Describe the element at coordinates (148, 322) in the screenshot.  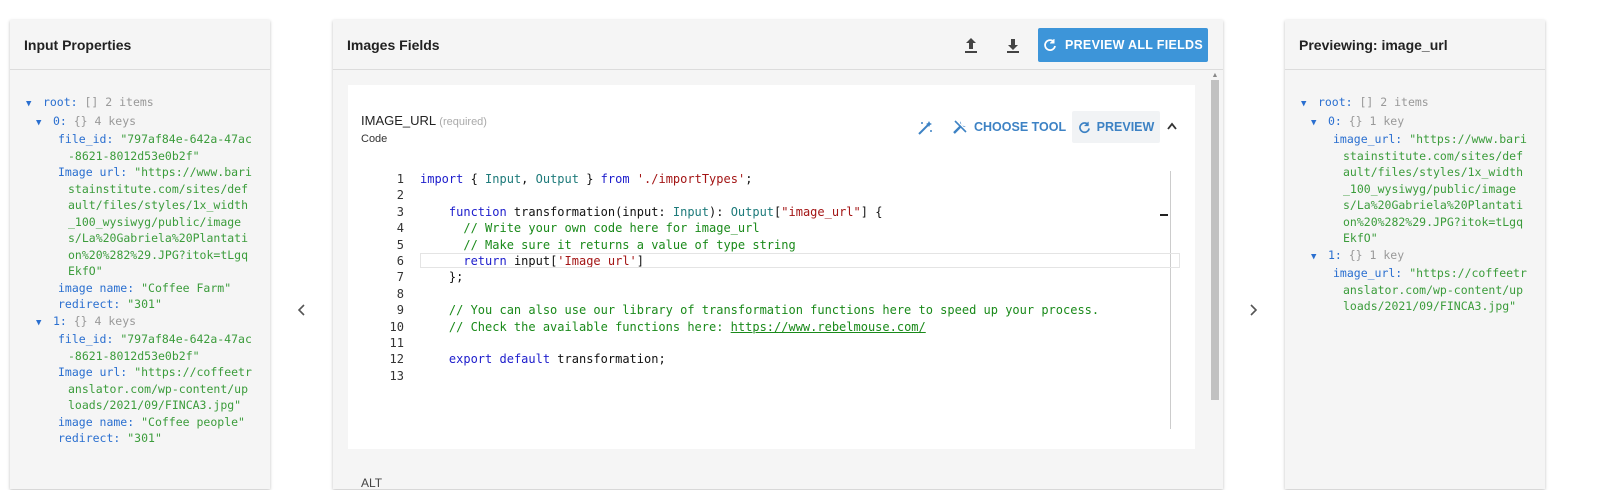
I see `tree-node: ▼ 1: {} 4 keys` at that location.